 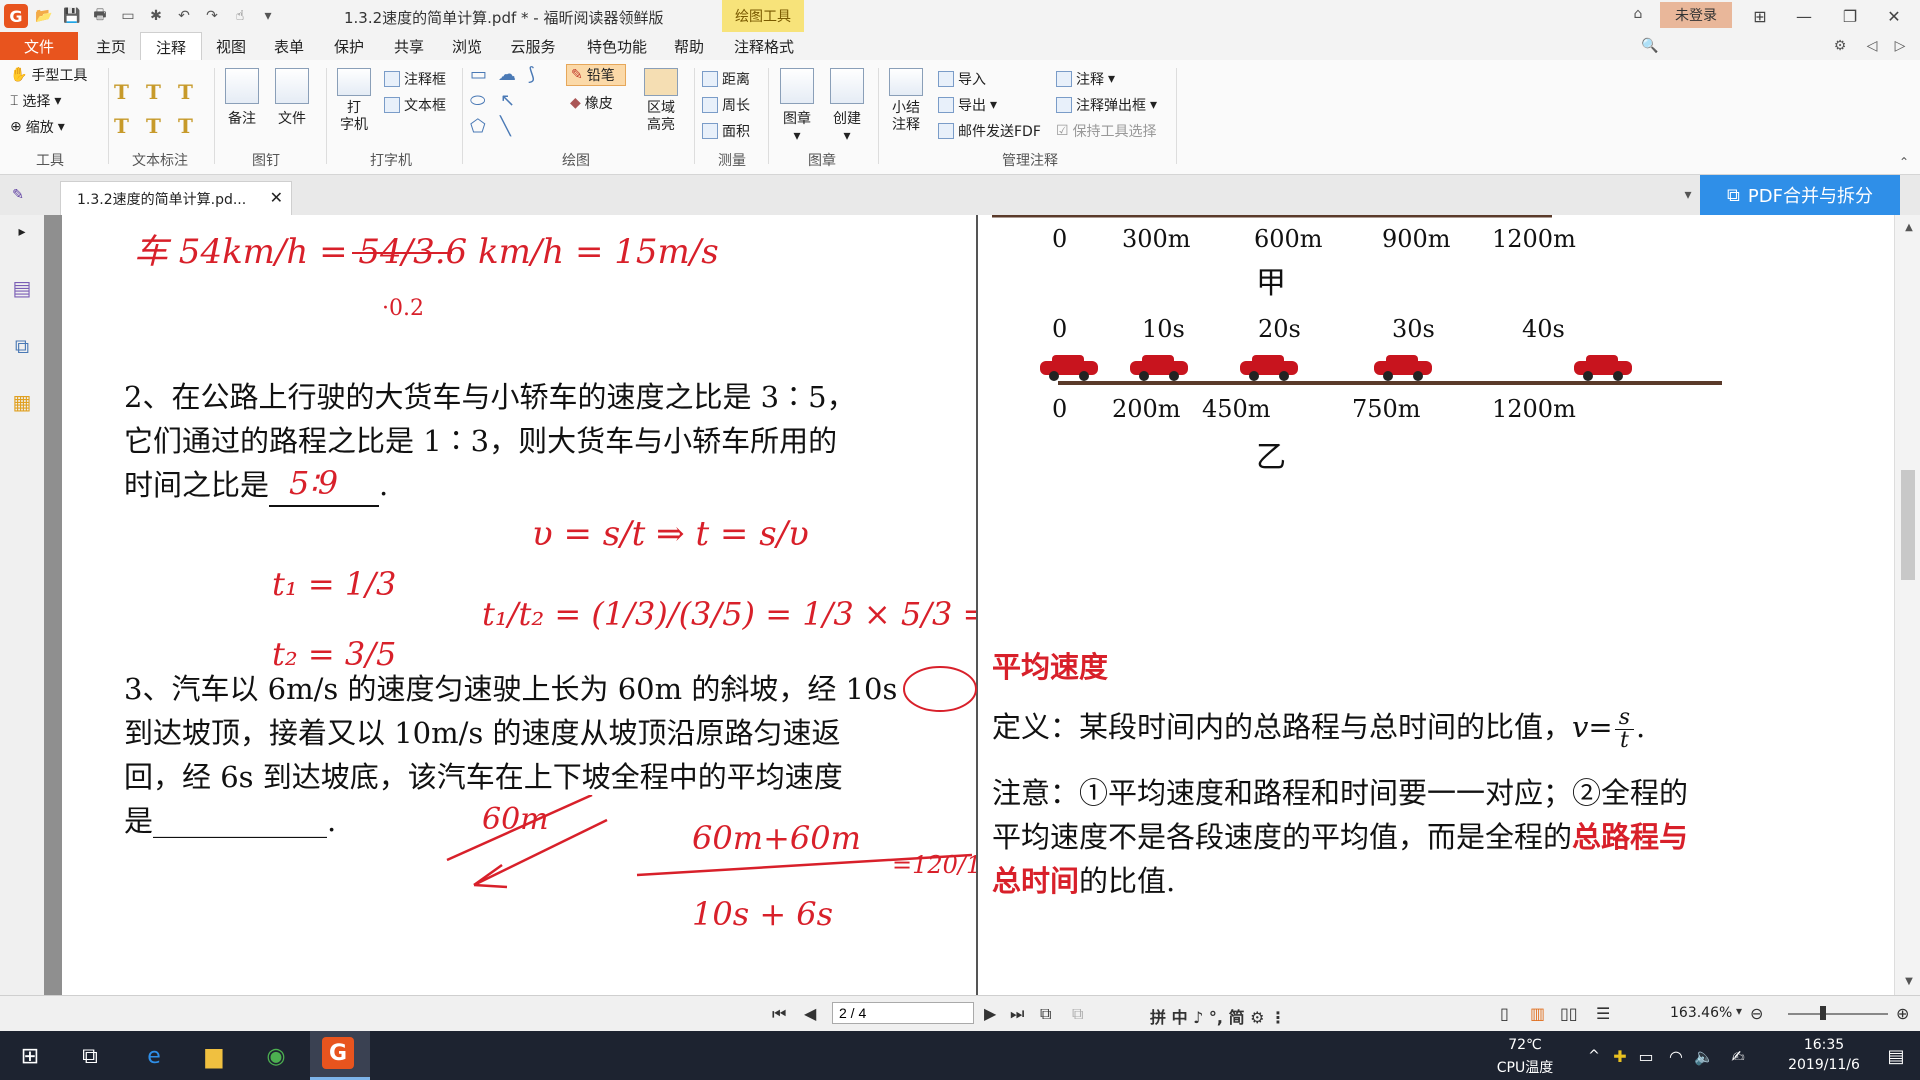 What do you see at coordinates (1760, 16) in the screenshot?
I see `layout-icon: ⊞` at bounding box center [1760, 16].